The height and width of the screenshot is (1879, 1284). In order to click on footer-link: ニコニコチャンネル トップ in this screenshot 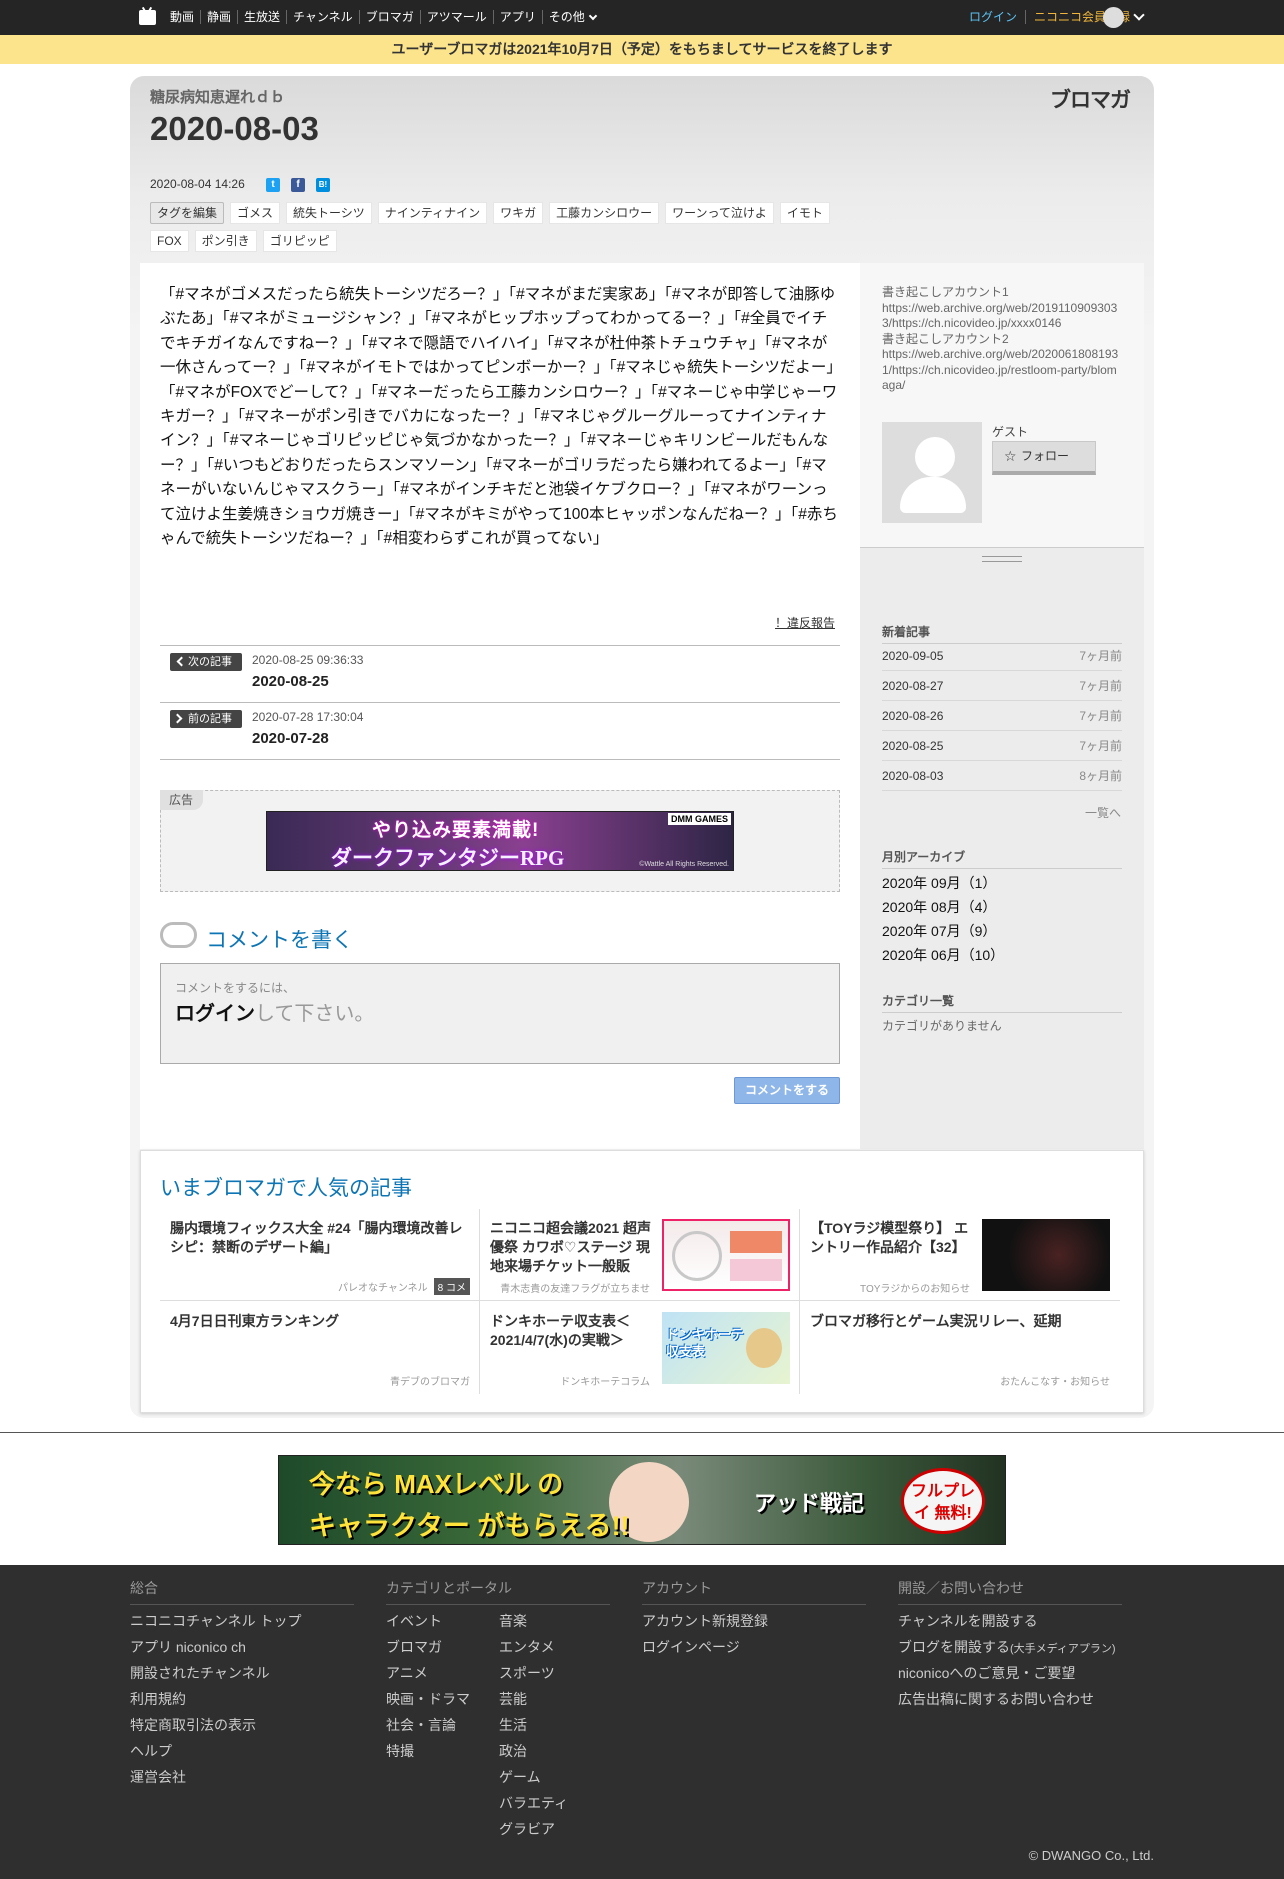, I will do `click(215, 1621)`.